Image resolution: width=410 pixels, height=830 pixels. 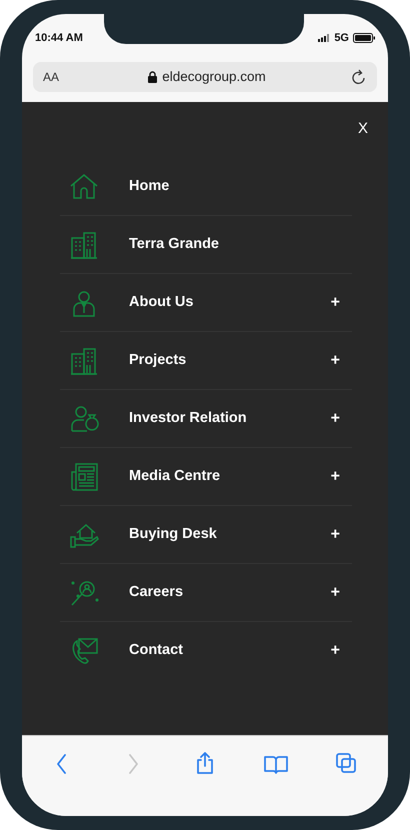 What do you see at coordinates (59, 38) in the screenshot?
I see `status-time: 10:44 AM` at bounding box center [59, 38].